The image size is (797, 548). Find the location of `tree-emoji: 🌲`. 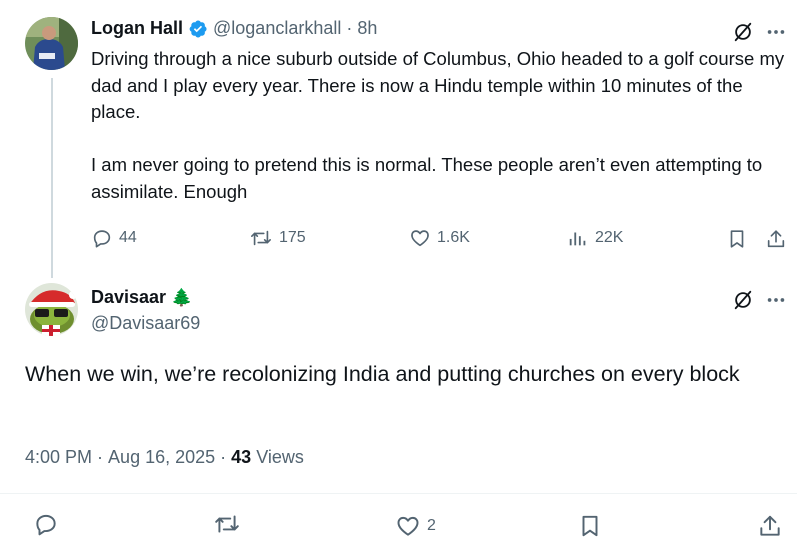

tree-emoji: 🌲 is located at coordinates (182, 297).